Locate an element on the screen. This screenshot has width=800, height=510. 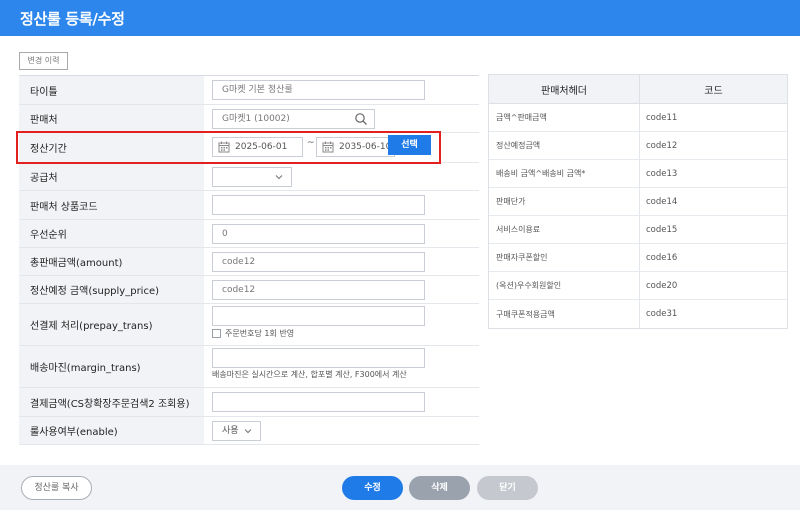
row-supply-price: 정산예정 금액(supply_price) code12 is located at coordinates (249, 290).